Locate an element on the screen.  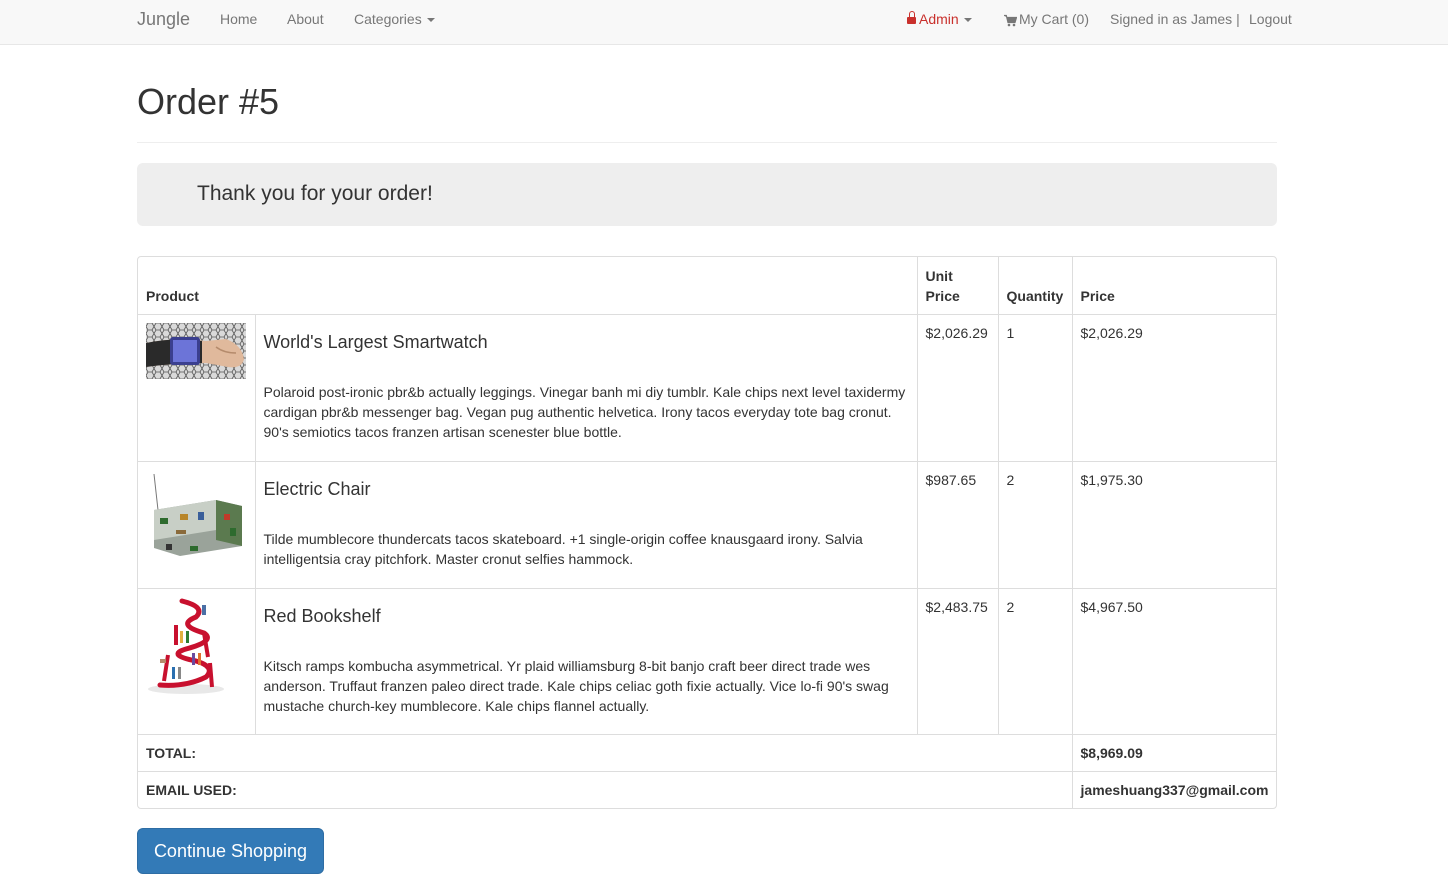
brand-link: Jungle is located at coordinates (163, 19).